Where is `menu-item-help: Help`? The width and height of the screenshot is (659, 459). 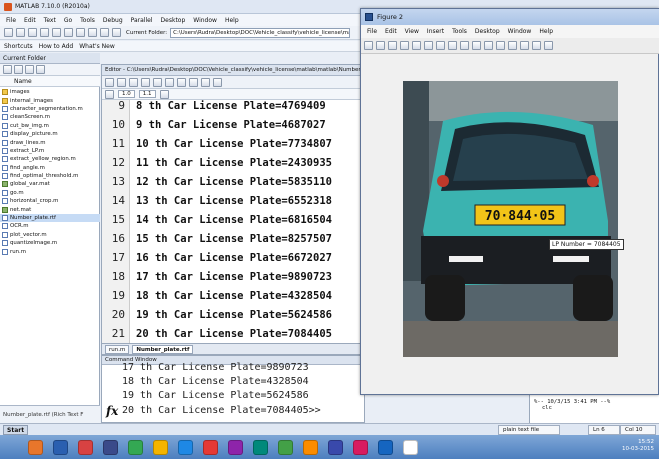 menu-item-help: Help is located at coordinates (232, 20).